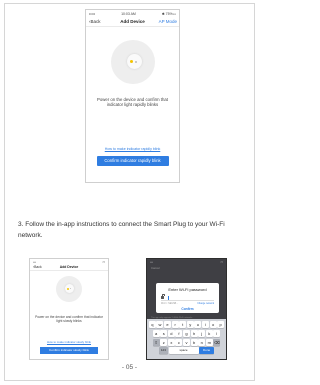 This screenshot has width=320, height=385. I want to click on ap-mode-button: AP Mode, so click(168, 21).